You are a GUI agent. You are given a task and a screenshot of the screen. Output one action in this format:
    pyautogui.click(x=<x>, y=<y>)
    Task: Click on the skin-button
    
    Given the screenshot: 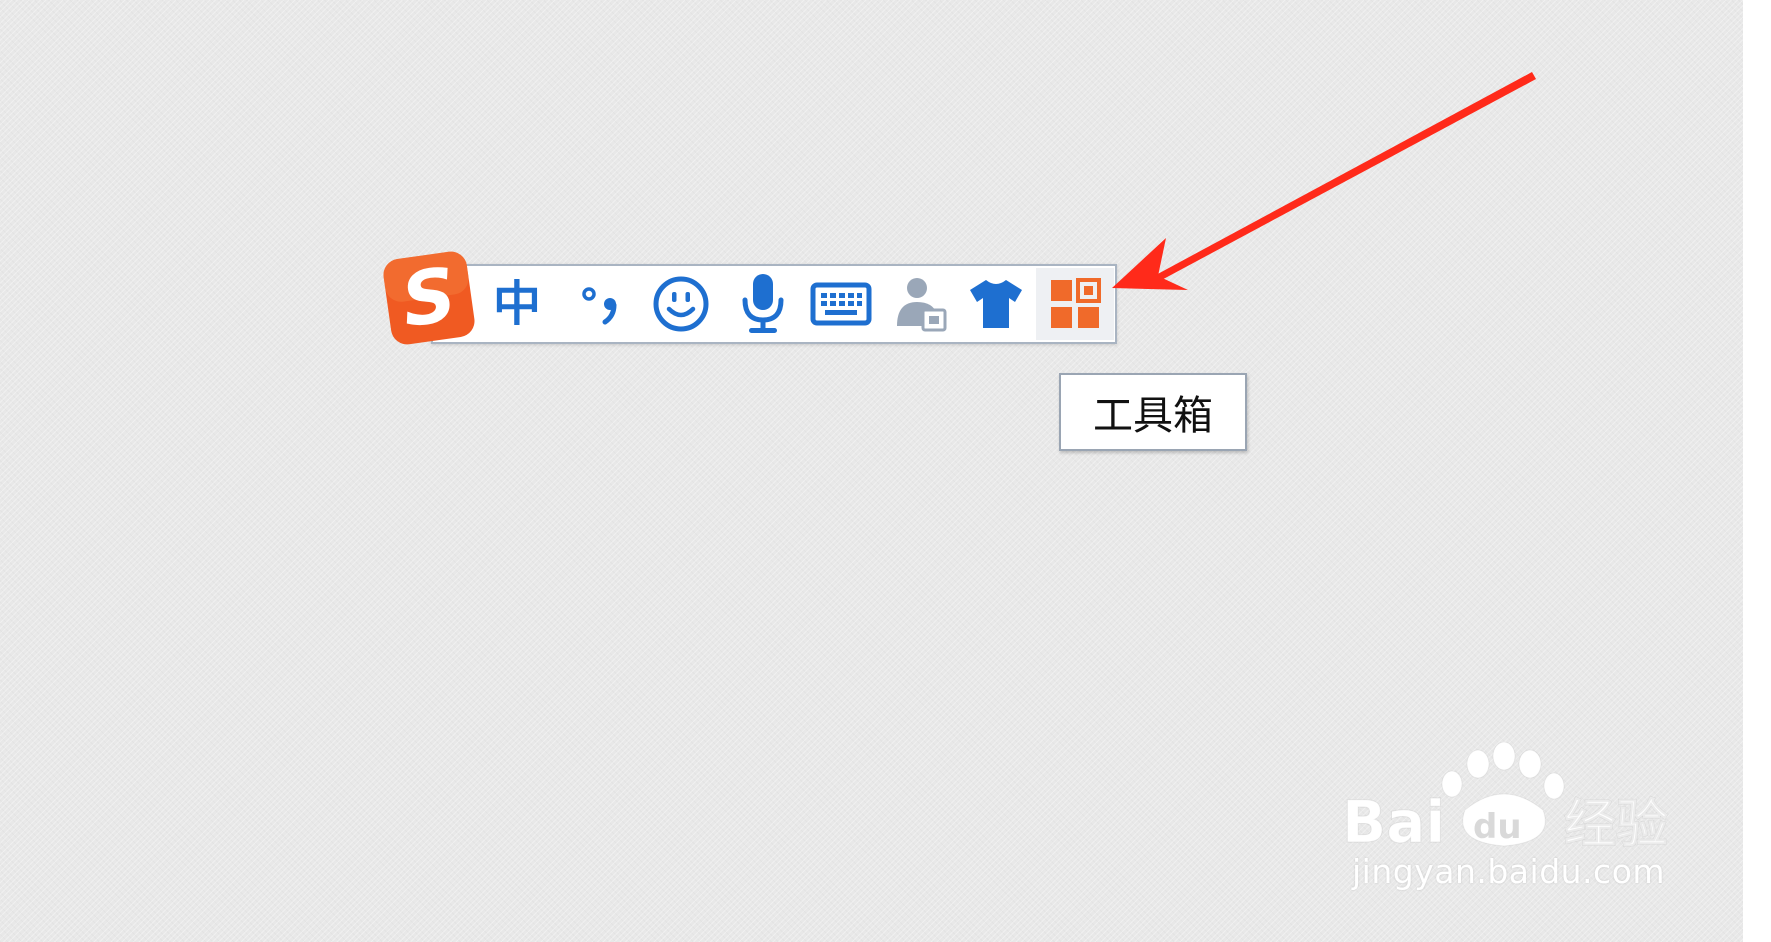 What is the action you would take?
    pyautogui.click(x=996, y=304)
    